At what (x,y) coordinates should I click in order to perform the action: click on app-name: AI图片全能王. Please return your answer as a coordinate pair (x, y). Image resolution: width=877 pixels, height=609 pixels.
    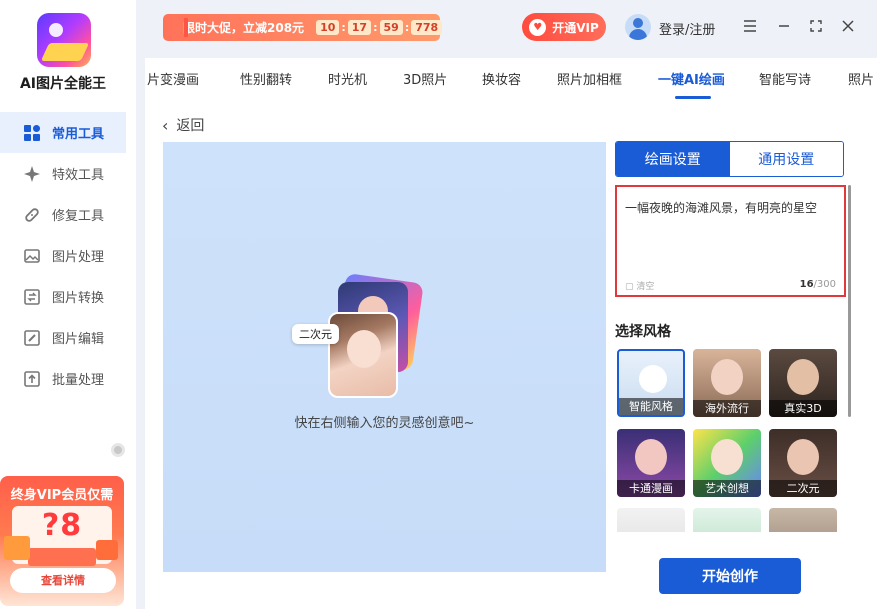
    Looking at the image, I should click on (63, 84).